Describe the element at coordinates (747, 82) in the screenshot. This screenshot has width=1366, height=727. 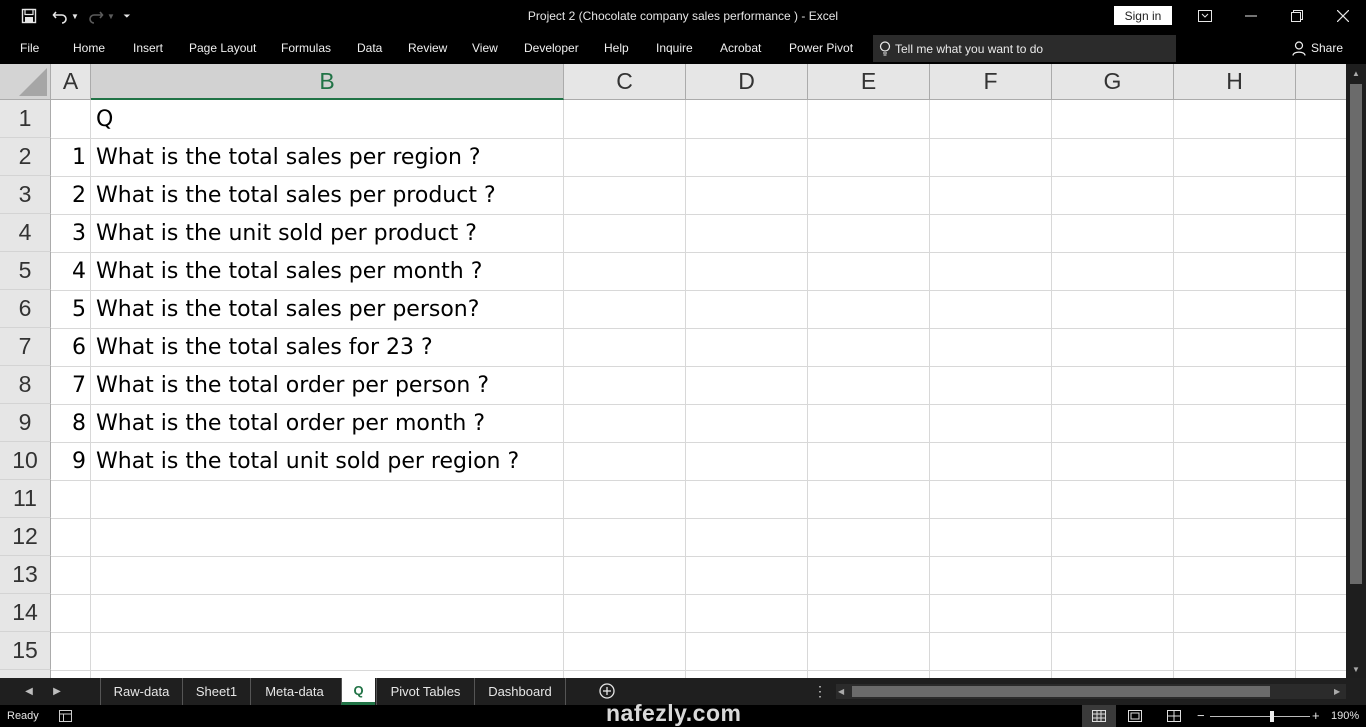
I see `column-header-d: D` at that location.